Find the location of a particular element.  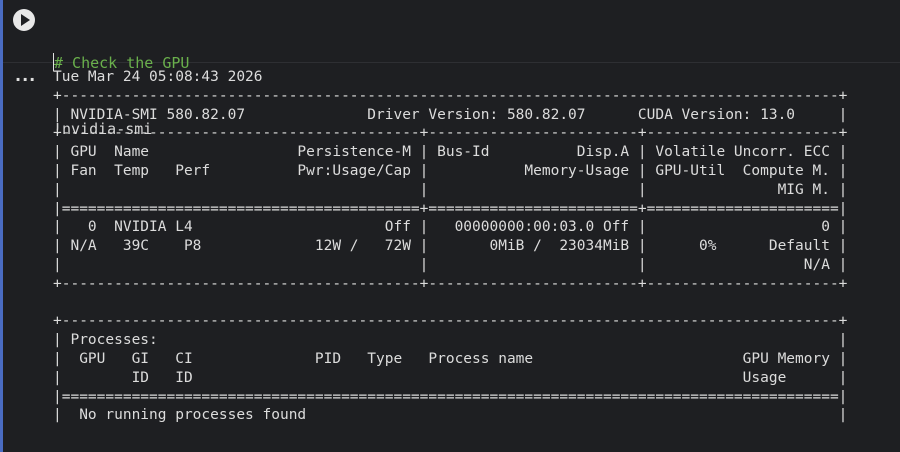

output-line: | | | N/A | is located at coordinates (450, 264).